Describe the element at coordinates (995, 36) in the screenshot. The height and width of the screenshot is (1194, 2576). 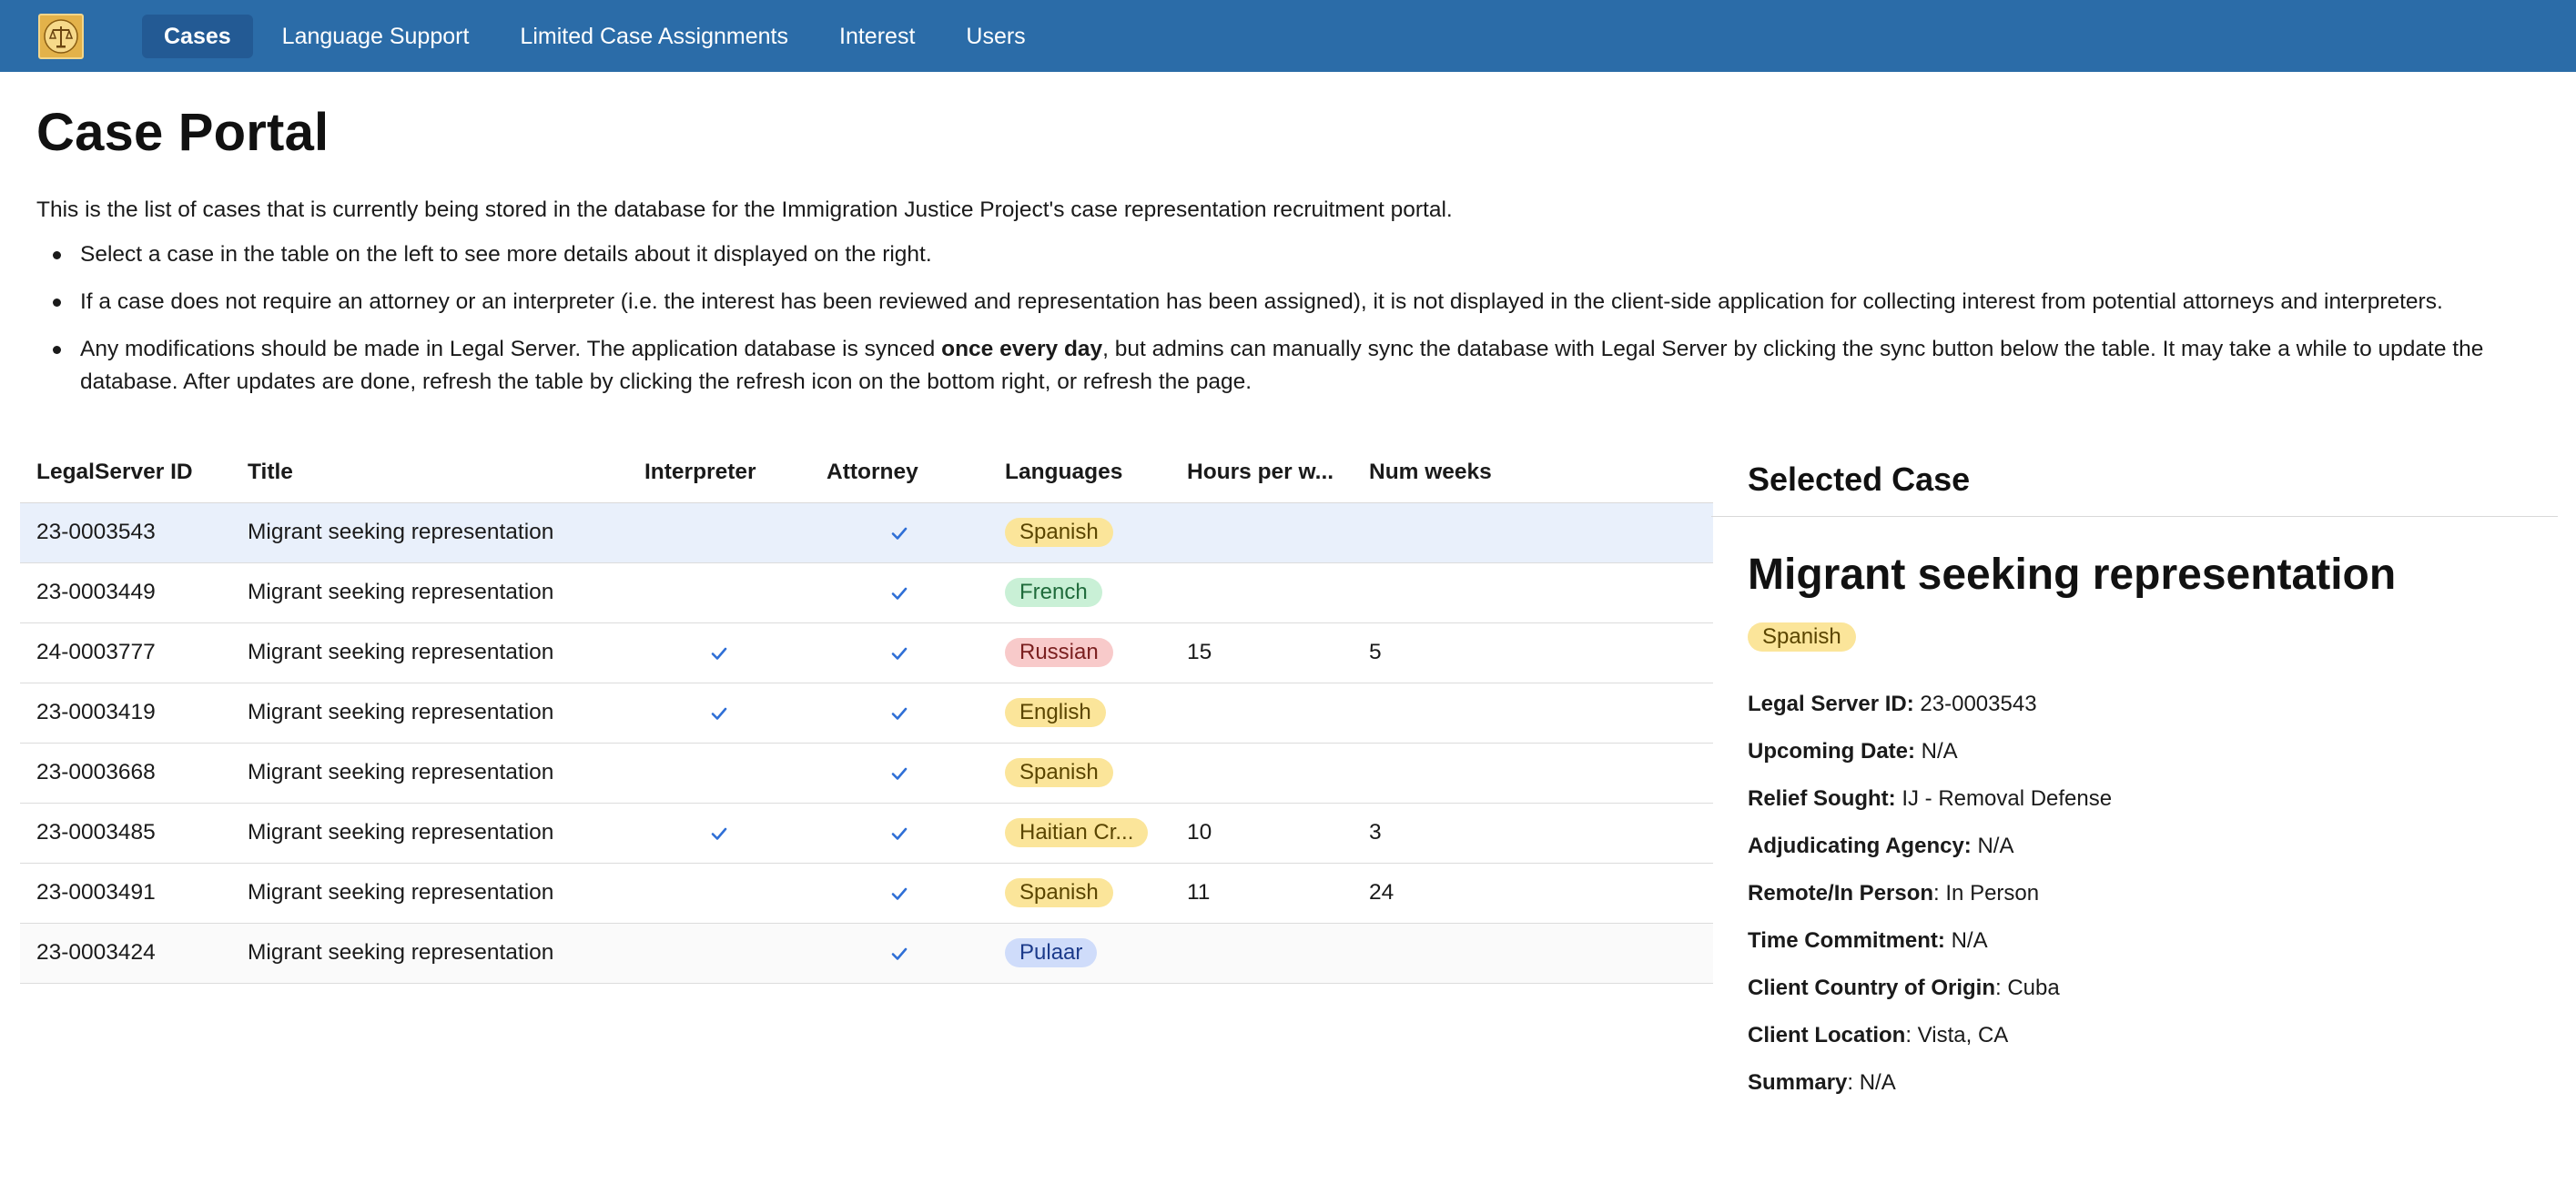
I see `tab-users: Users` at that location.